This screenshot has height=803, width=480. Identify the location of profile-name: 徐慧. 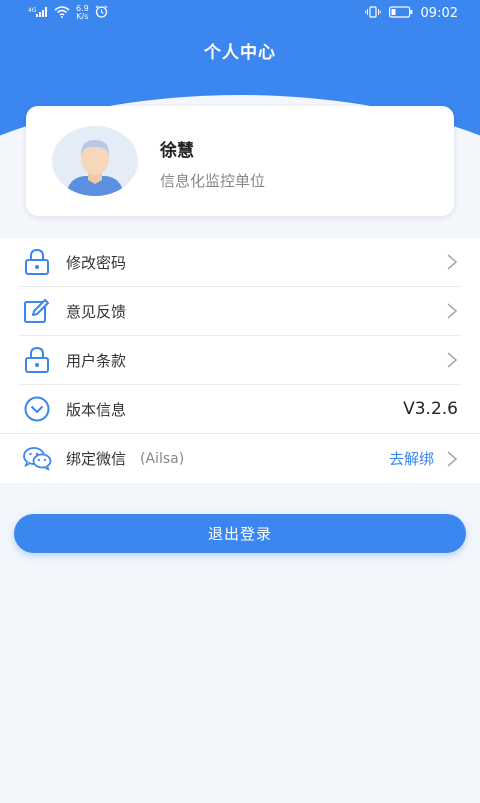
(177, 151).